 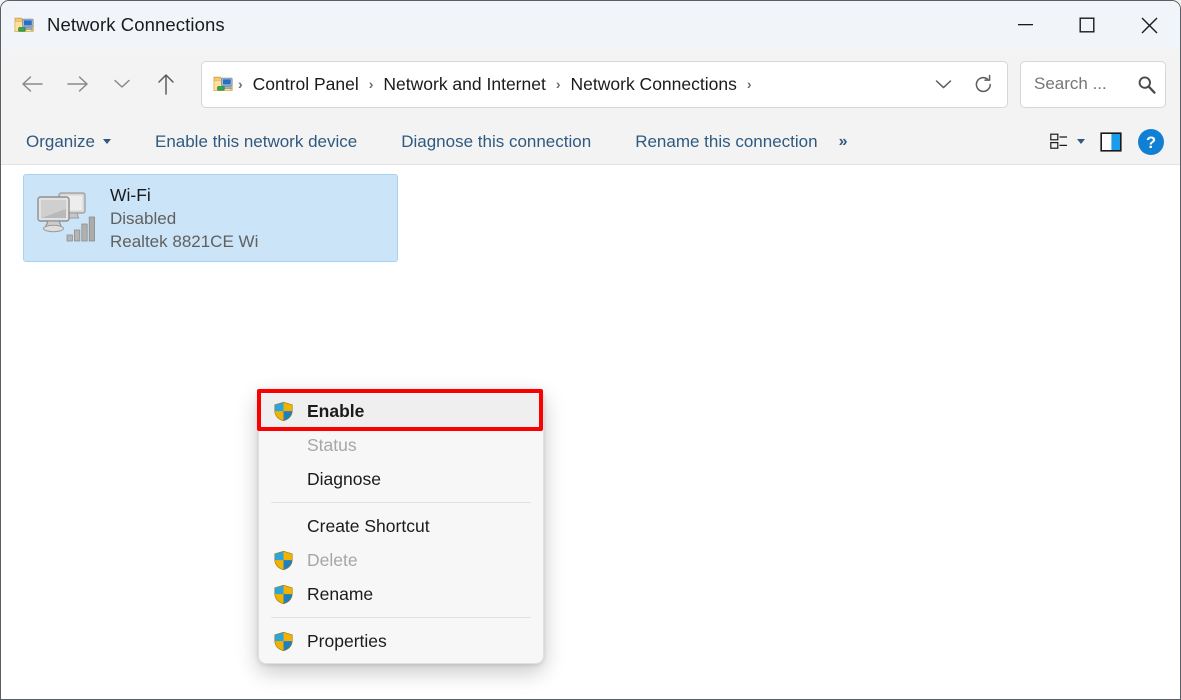 I want to click on context-menu-item-rename: Rename, so click(x=401, y=594).